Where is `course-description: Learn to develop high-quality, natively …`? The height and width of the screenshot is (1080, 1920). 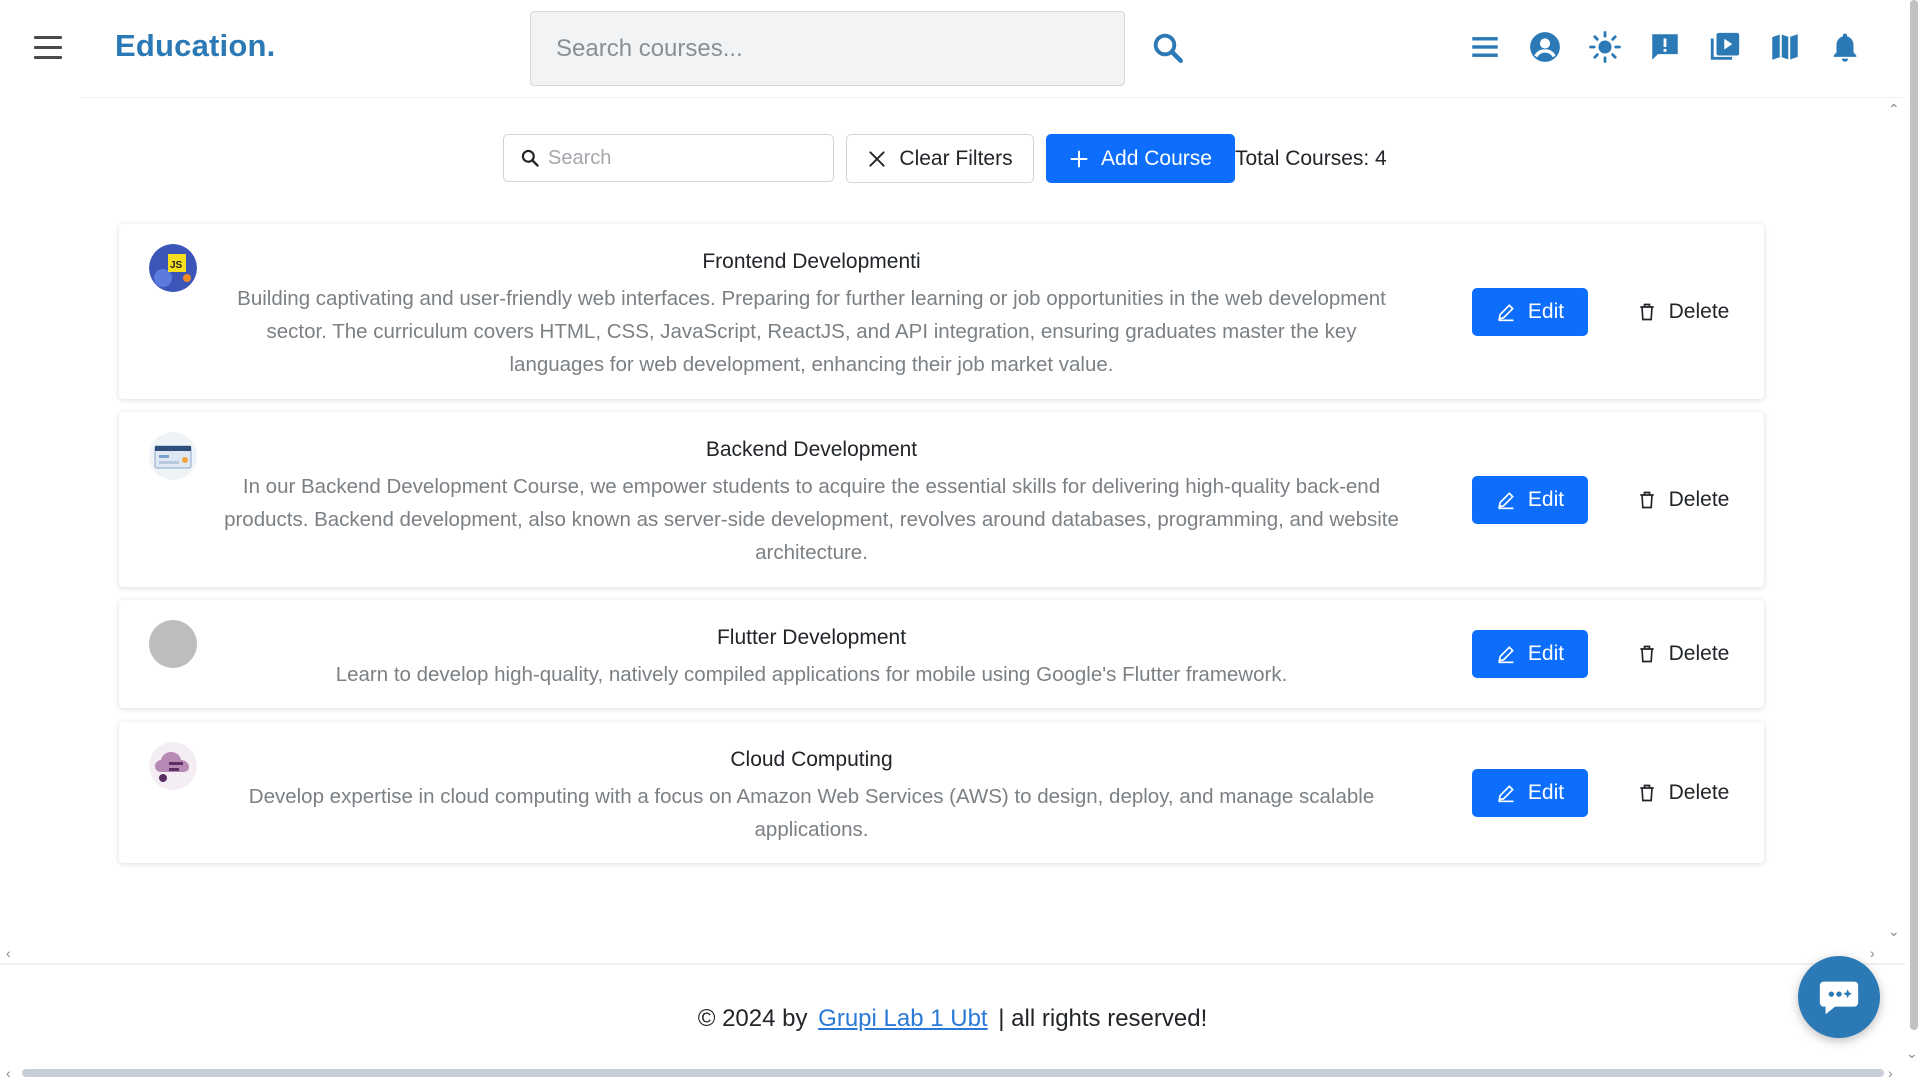 course-description: Learn to develop high-quality, natively … is located at coordinates (811, 674).